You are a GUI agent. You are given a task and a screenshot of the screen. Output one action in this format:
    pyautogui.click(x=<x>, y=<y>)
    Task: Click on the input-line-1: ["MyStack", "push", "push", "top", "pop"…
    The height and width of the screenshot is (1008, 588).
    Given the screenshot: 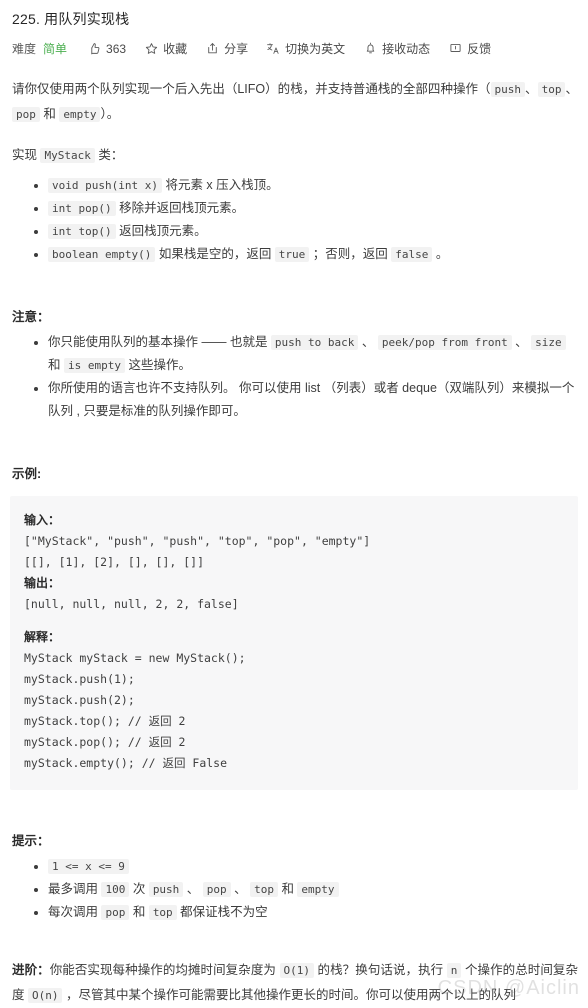 What is the action you would take?
    pyautogui.click(x=197, y=541)
    